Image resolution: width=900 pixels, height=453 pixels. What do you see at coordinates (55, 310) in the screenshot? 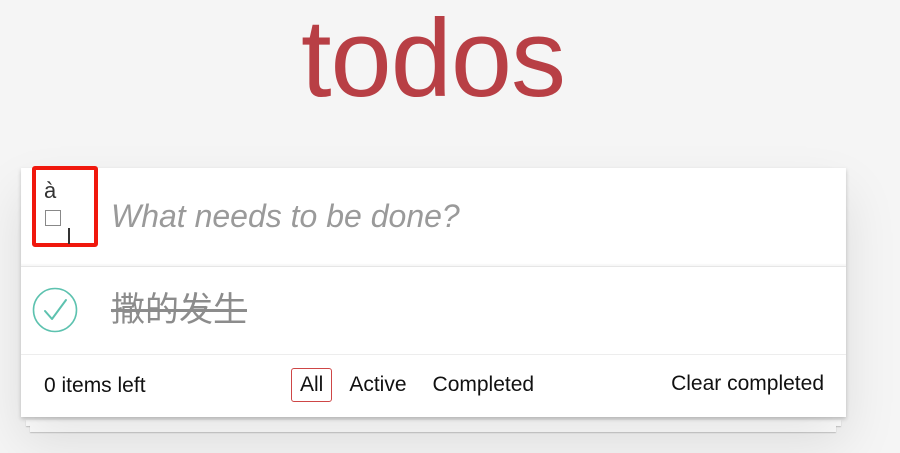
I see `check-circle-icon` at bounding box center [55, 310].